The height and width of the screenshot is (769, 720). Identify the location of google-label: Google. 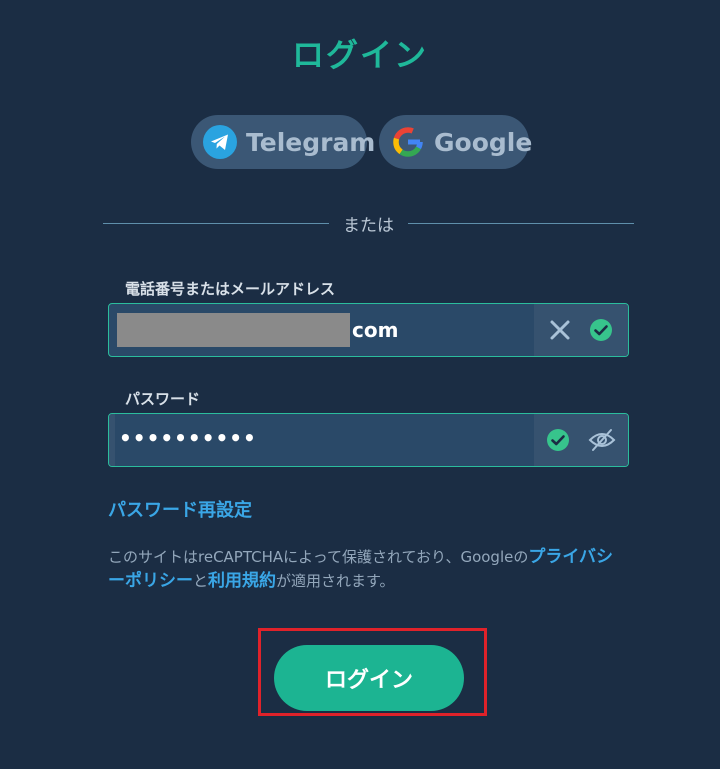
(483, 142).